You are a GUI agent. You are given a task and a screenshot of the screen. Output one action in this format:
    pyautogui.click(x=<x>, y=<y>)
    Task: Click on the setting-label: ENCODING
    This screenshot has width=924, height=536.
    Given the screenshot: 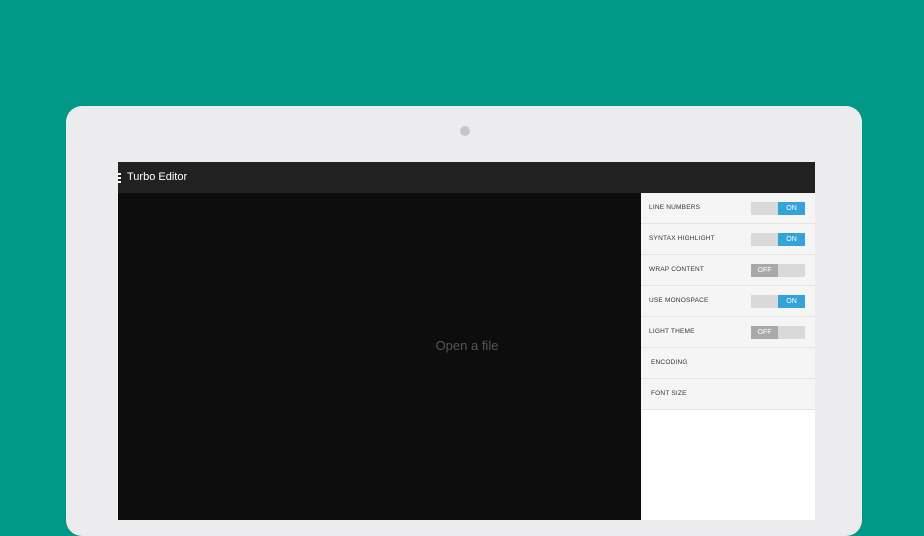 What is the action you would take?
    pyautogui.click(x=669, y=362)
    